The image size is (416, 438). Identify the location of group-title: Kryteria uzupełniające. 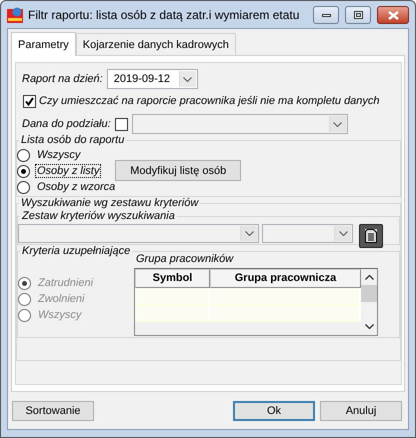
(76, 251).